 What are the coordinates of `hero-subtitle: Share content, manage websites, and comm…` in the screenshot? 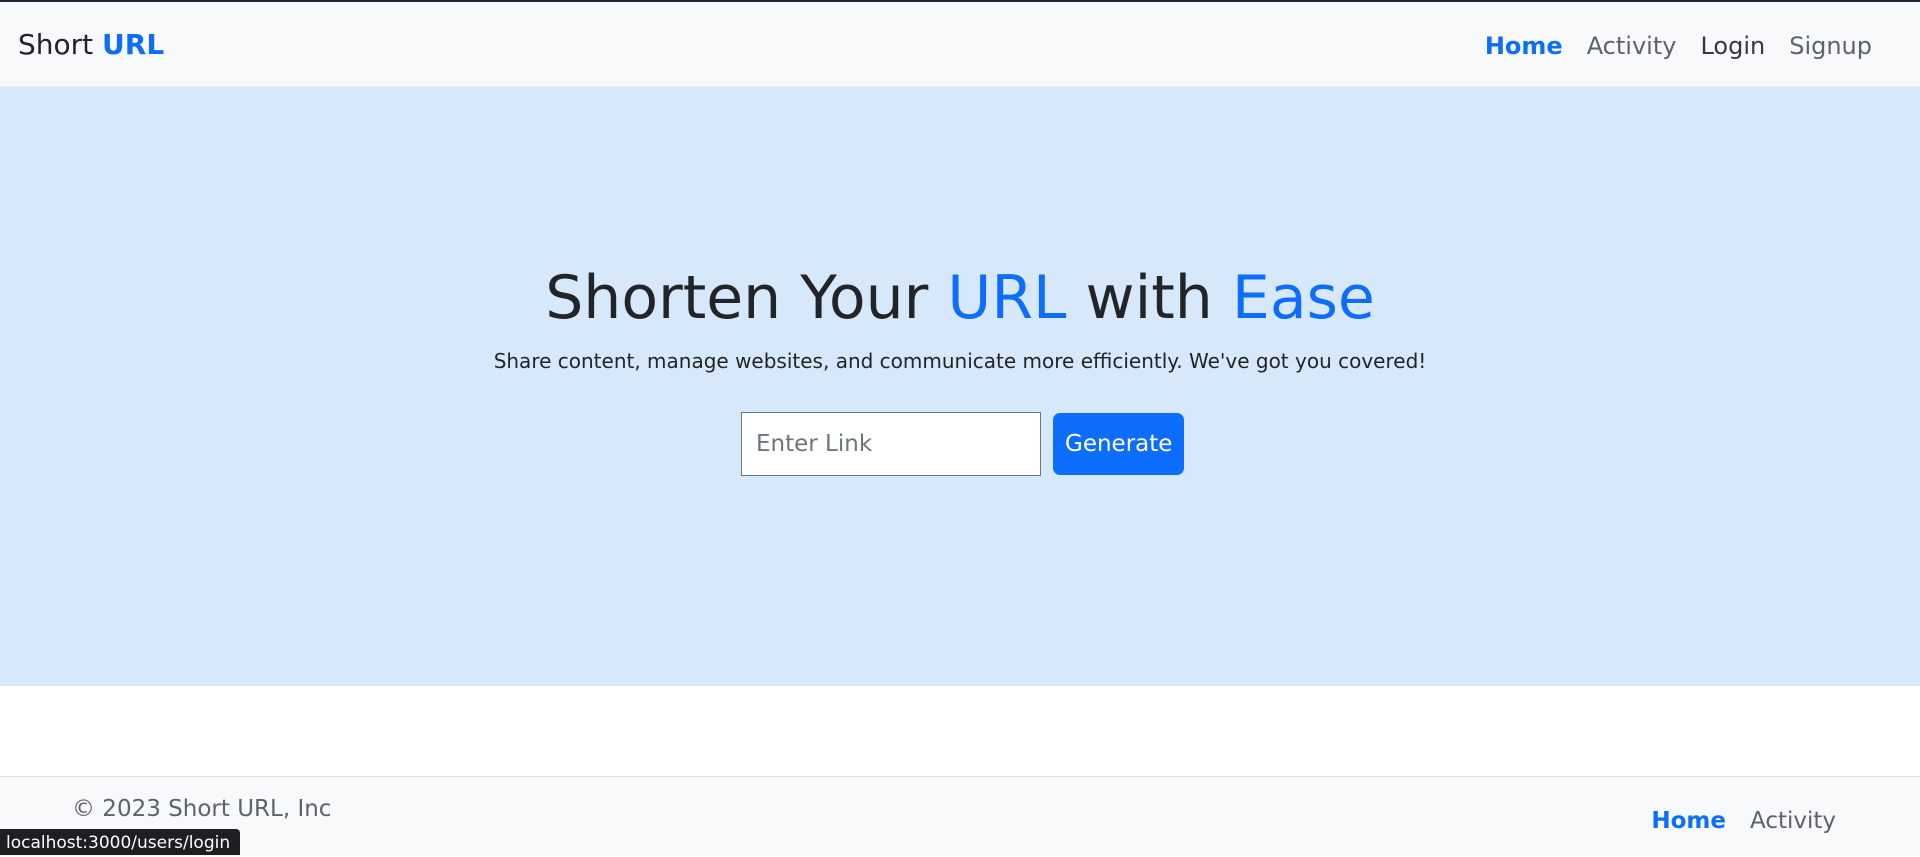 It's located at (960, 361).